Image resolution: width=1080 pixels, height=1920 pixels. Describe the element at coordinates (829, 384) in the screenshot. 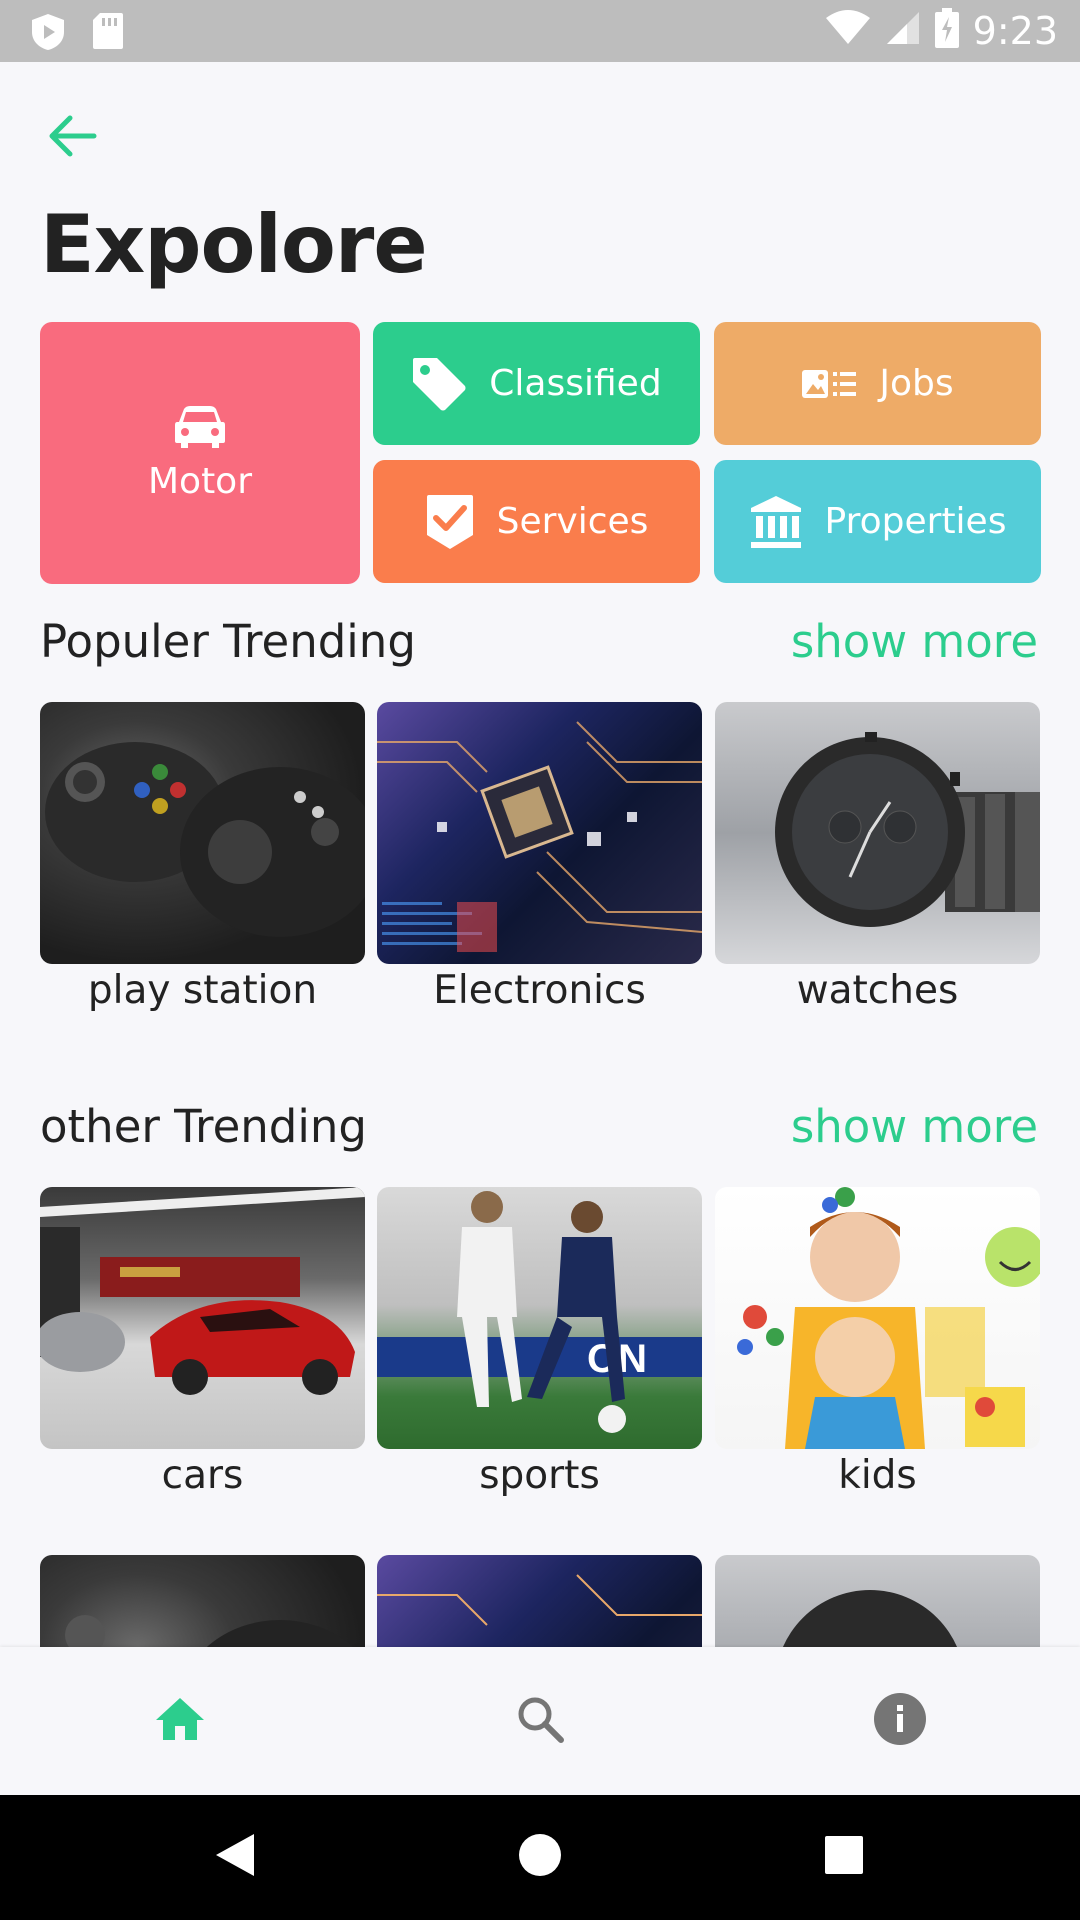

I see `id-card-icon` at that location.